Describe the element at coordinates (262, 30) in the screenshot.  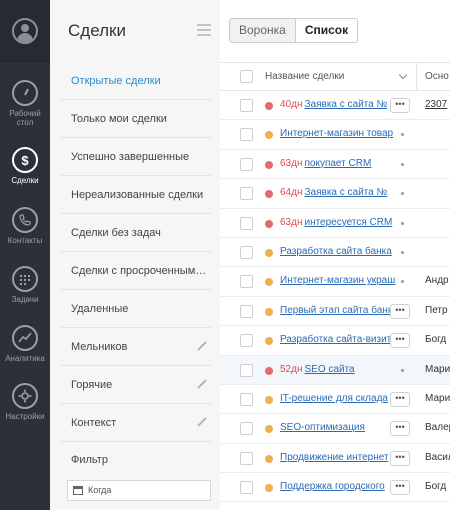
I see `tab-funnel: Воронка` at that location.